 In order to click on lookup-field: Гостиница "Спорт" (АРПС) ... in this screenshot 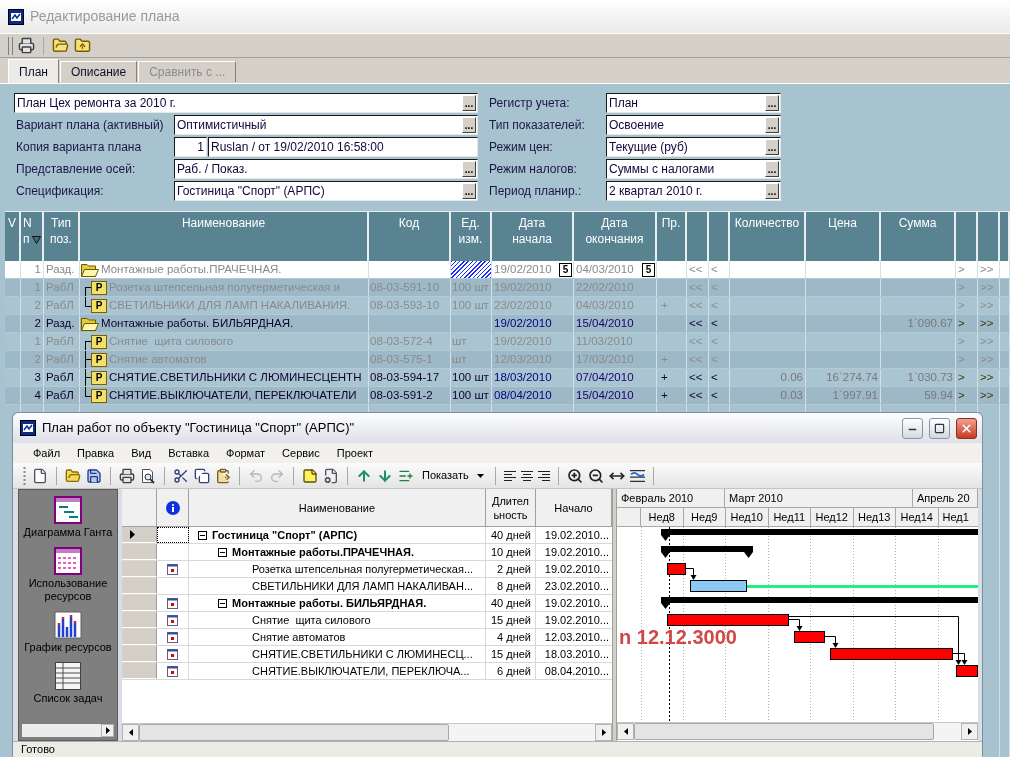, I will do `click(326, 191)`.